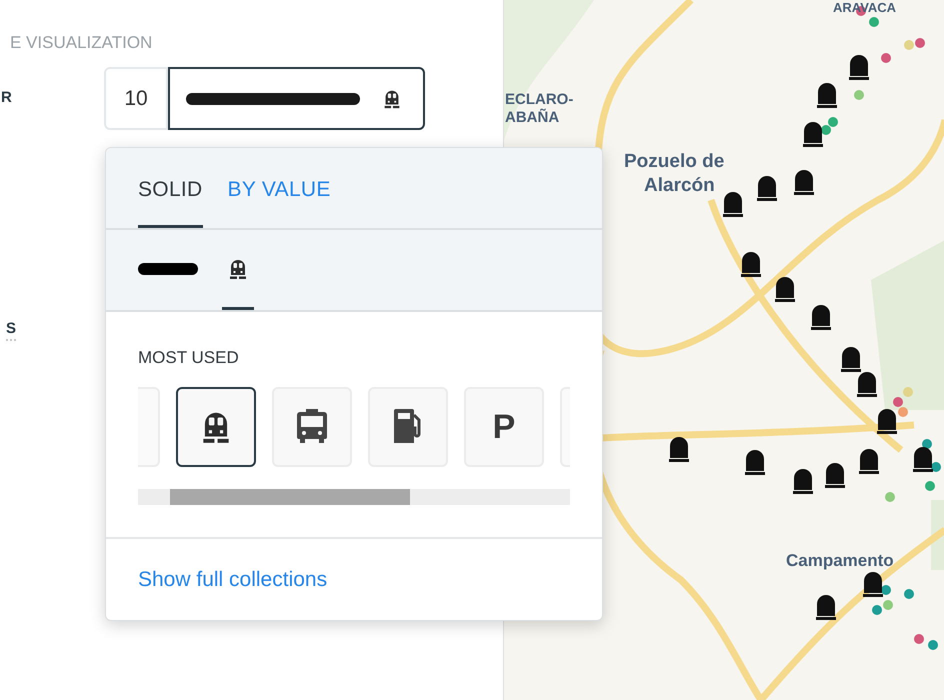 This screenshot has width=944, height=700. Describe the element at coordinates (539, 99) in the screenshot. I see `map-place-label: ECLARO-` at that location.